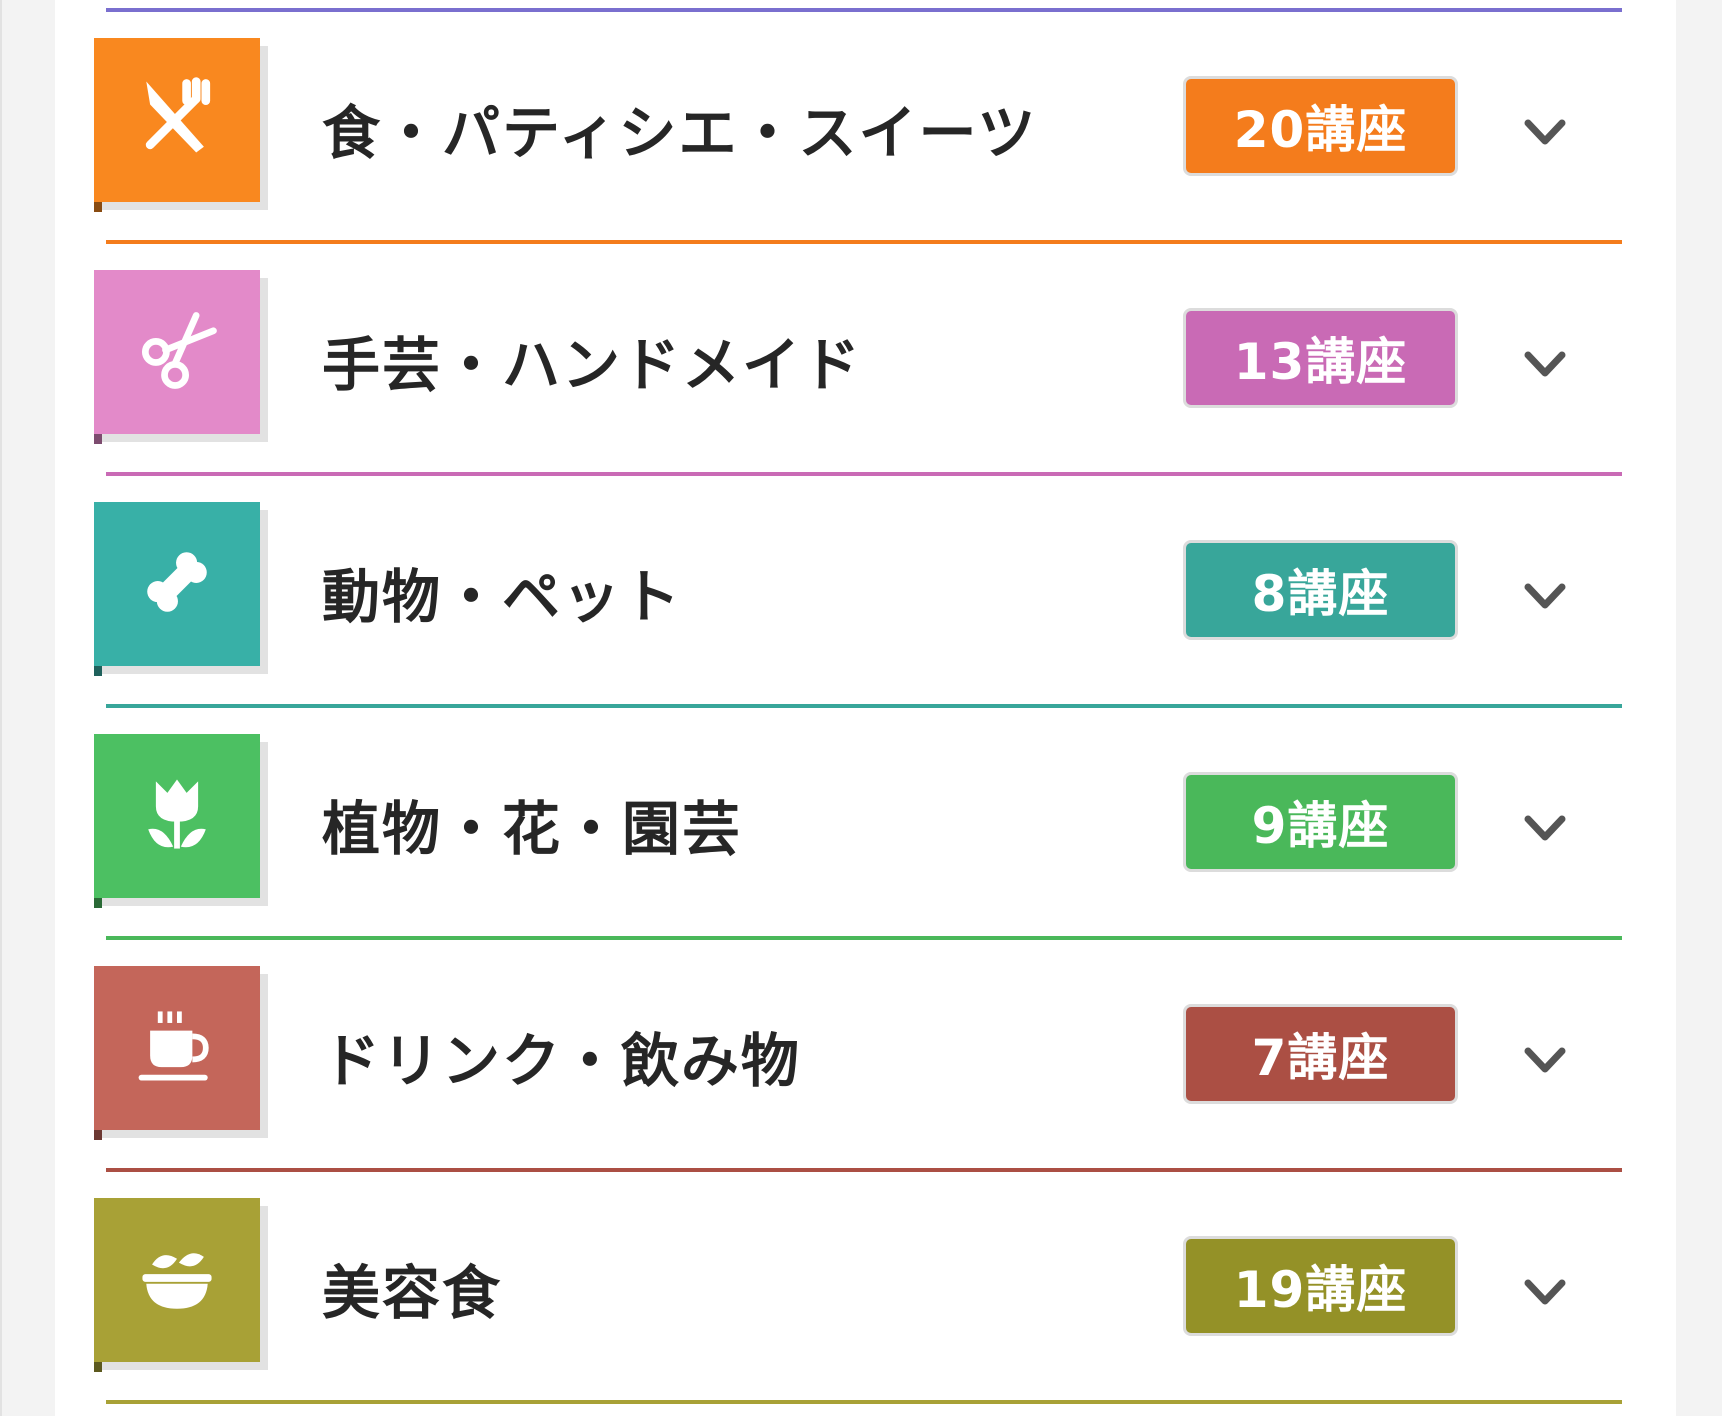 This screenshot has height=1416, width=1722. What do you see at coordinates (680, 133) in the screenshot?
I see `category-title: 食・パティシエ・スイーツ` at bounding box center [680, 133].